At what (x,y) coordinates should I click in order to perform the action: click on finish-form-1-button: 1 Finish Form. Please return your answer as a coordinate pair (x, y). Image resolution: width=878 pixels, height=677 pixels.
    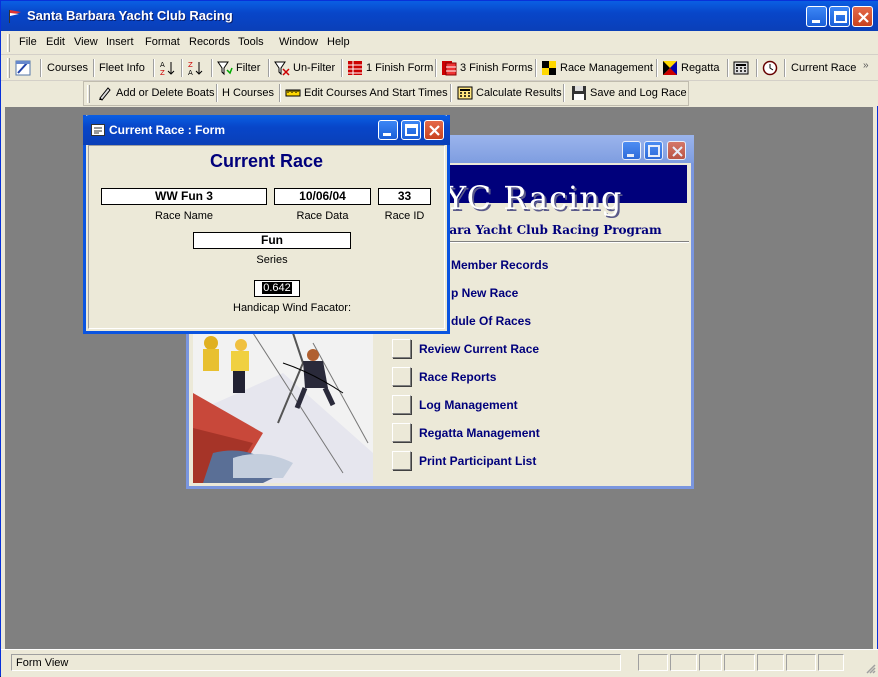
    Looking at the image, I should click on (390, 68).